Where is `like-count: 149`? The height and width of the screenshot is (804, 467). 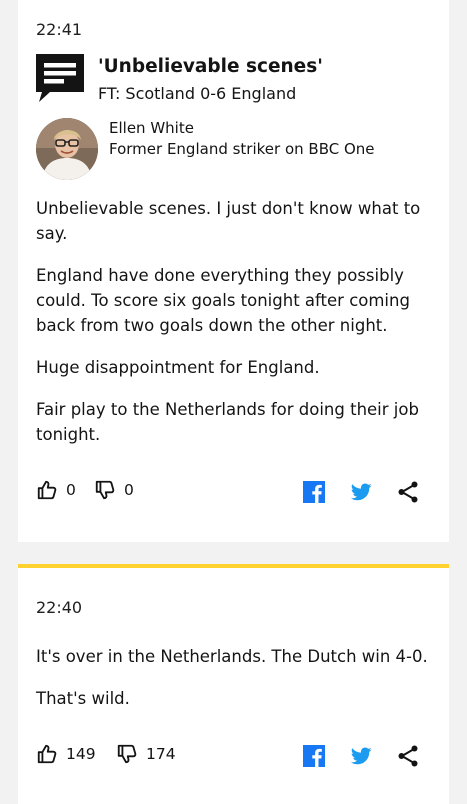
like-count: 149 is located at coordinates (81, 754).